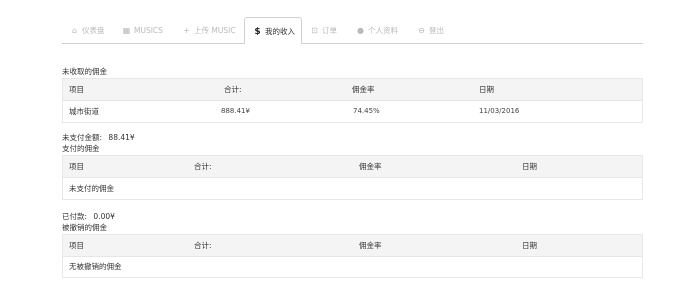 Image resolution: width=690 pixels, height=289 pixels. What do you see at coordinates (82, 137) in the screenshot?
I see `unpaid-amount-label: 未支付金额:` at bounding box center [82, 137].